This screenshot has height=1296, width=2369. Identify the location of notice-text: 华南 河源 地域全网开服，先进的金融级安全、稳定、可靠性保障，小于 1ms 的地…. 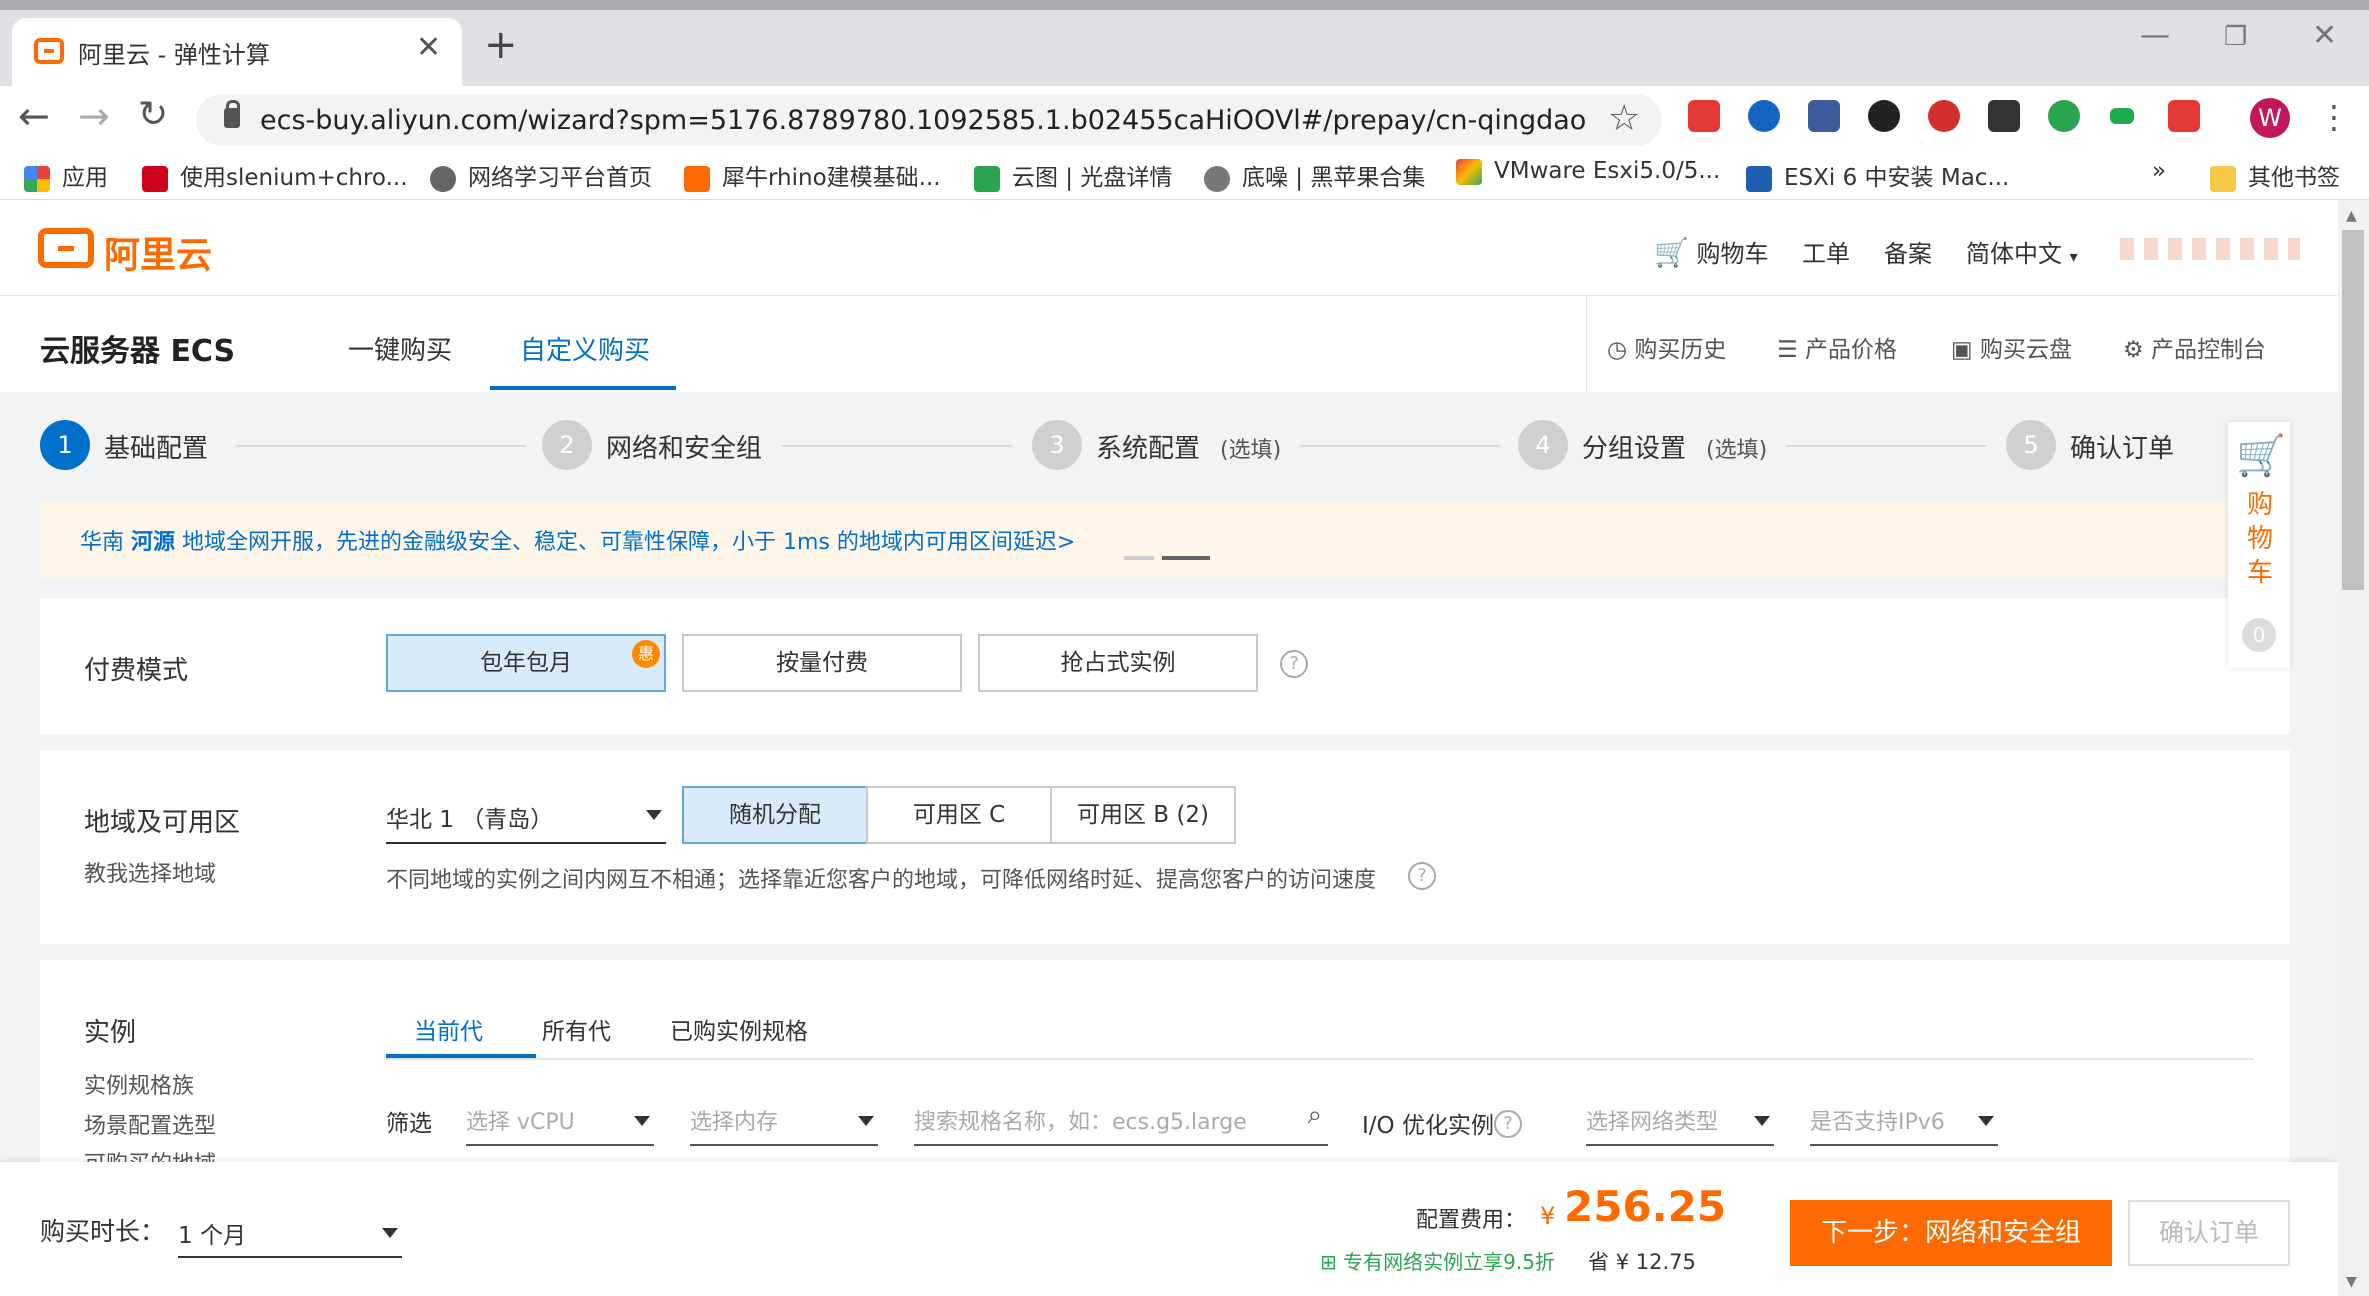
(577, 540).